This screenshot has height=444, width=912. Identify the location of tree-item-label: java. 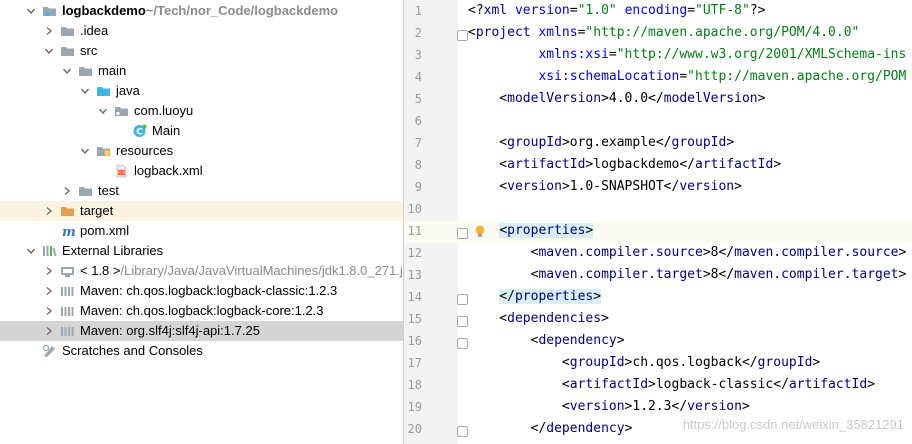
(128, 90).